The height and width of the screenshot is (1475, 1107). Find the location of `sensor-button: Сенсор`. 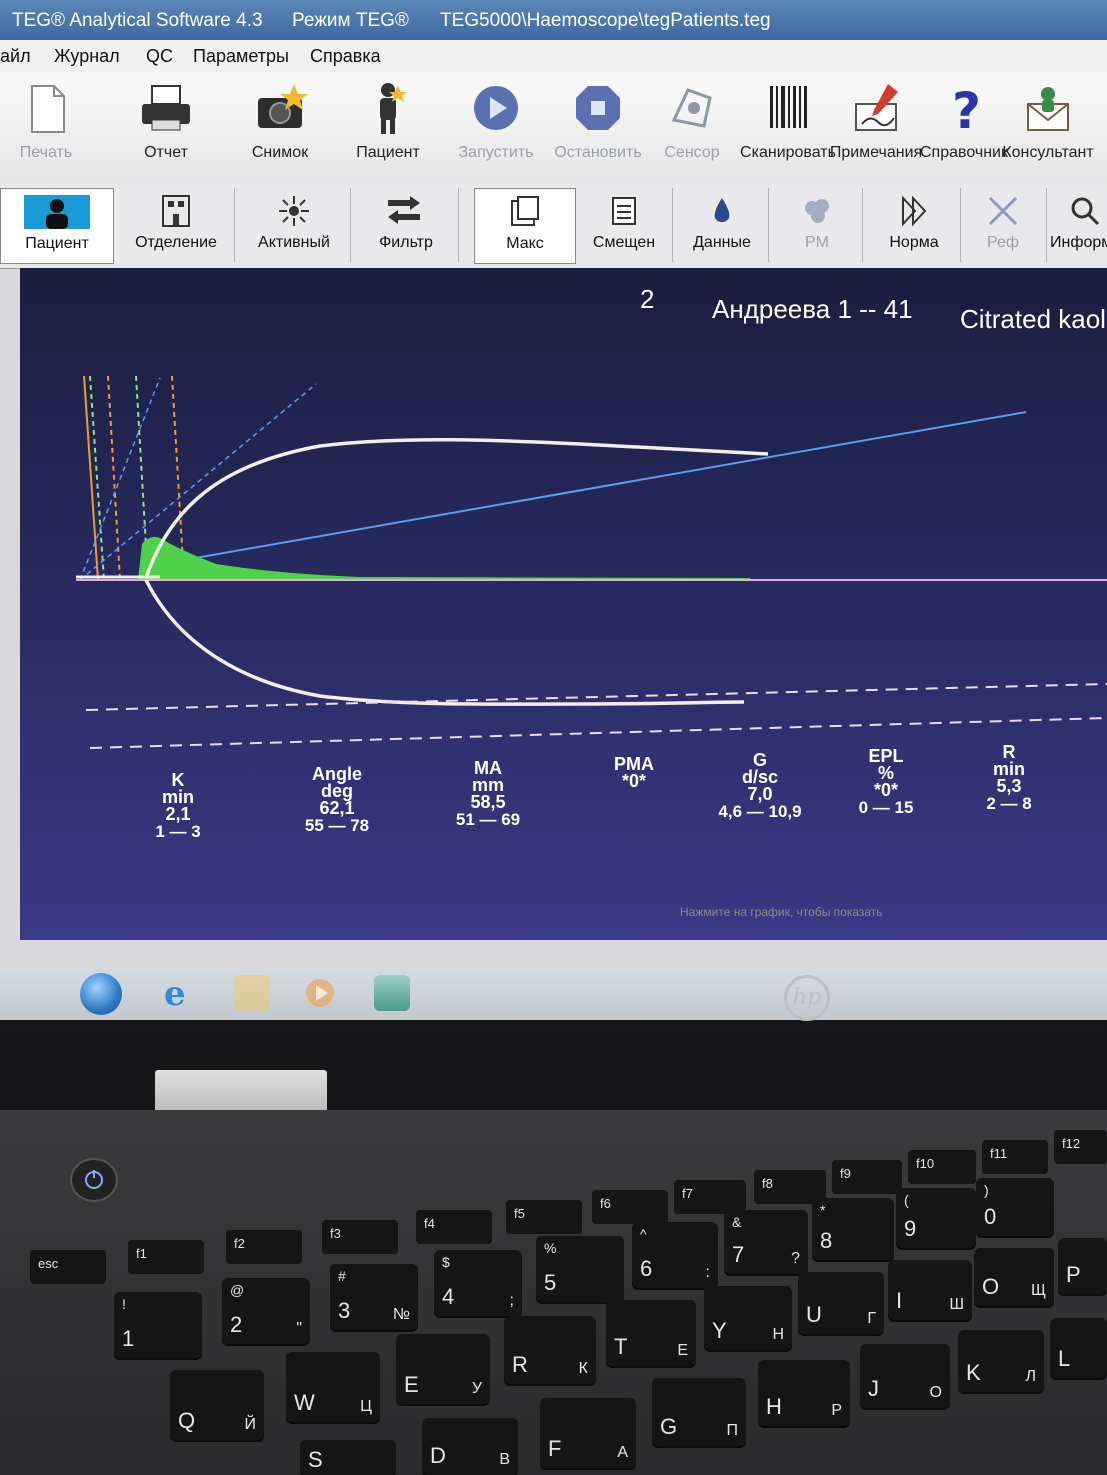

sensor-button: Сенсор is located at coordinates (692, 121).